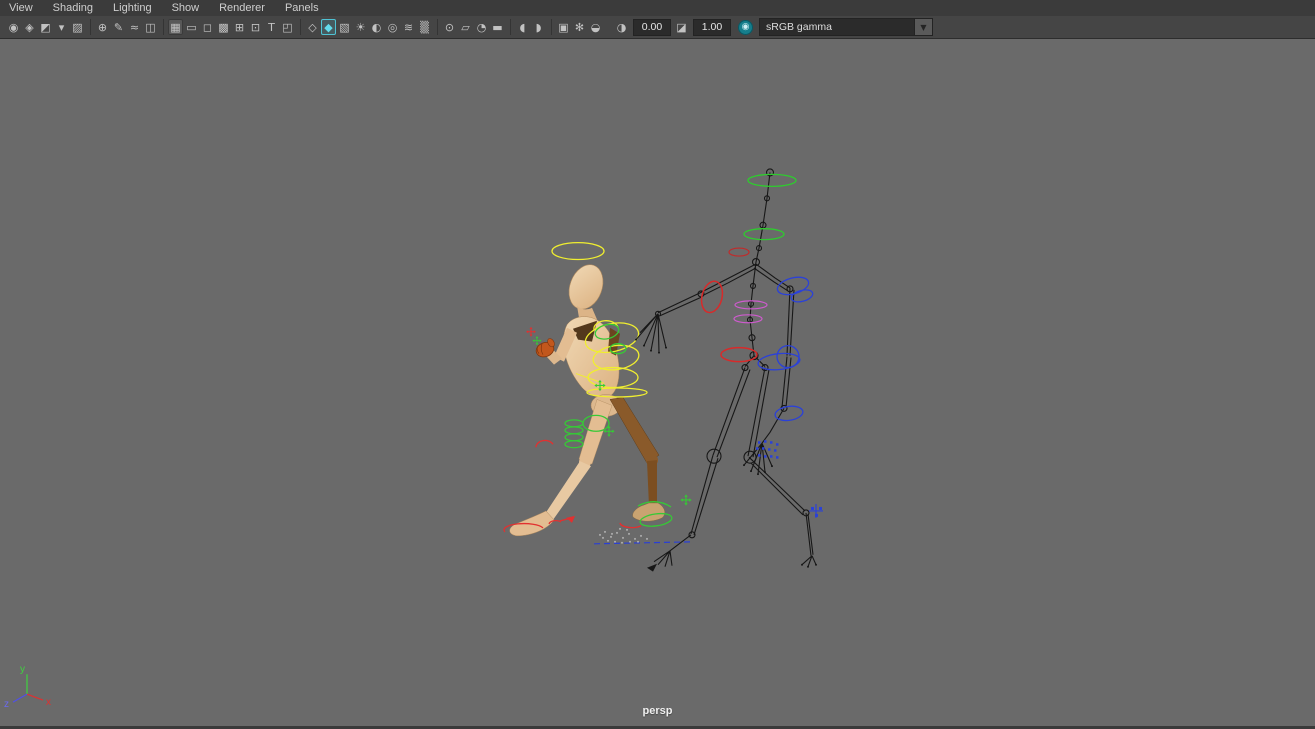 The height and width of the screenshot is (729, 1315). What do you see at coordinates (657, 711) in the screenshot?
I see `camera-name-label: persp` at bounding box center [657, 711].